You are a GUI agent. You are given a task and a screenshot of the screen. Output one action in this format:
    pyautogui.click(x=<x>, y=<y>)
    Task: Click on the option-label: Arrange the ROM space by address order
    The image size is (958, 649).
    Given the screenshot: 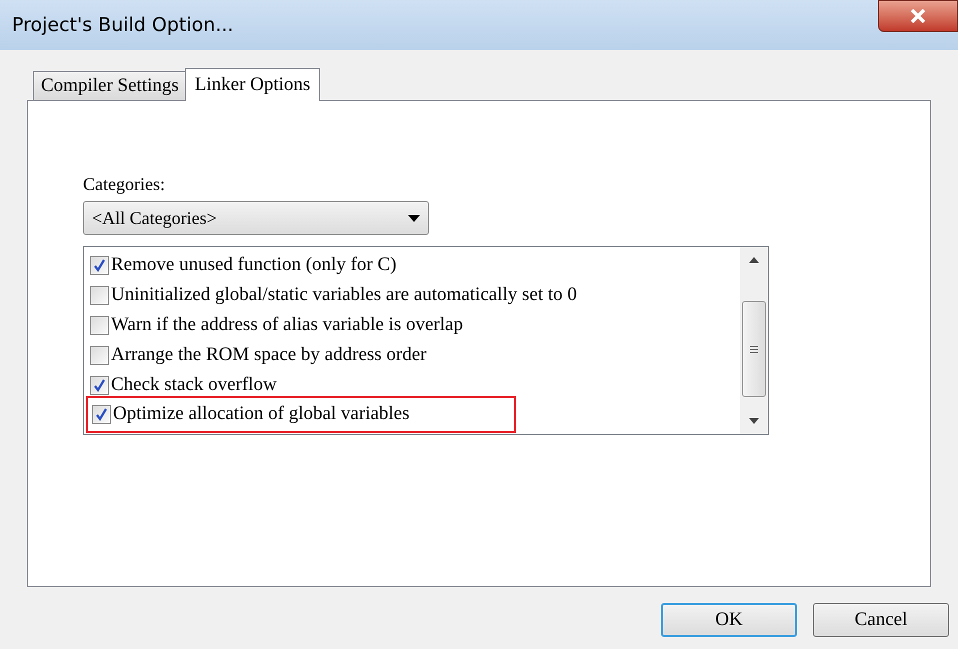 What is the action you would take?
    pyautogui.click(x=269, y=354)
    